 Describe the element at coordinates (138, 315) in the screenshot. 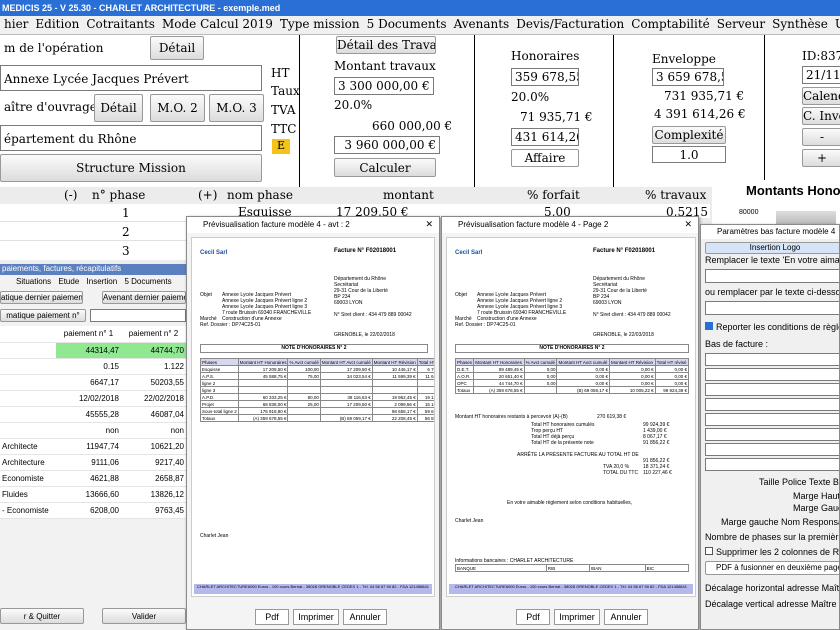

I see `paiement-num-field` at that location.